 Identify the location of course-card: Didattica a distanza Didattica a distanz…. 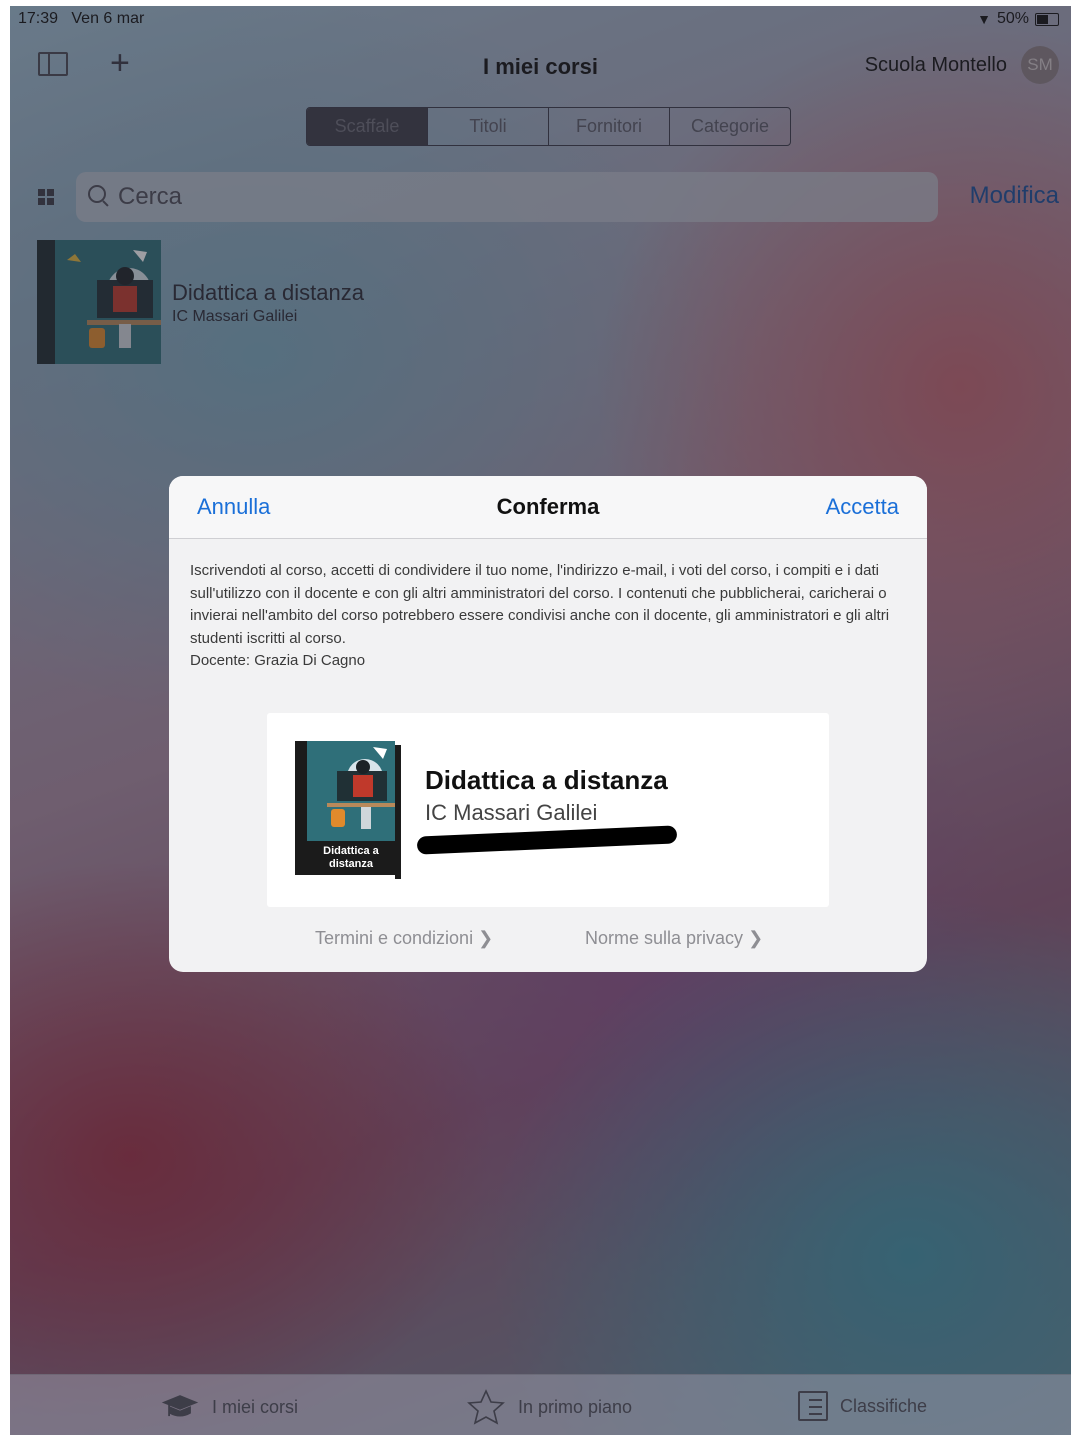
(548, 810).